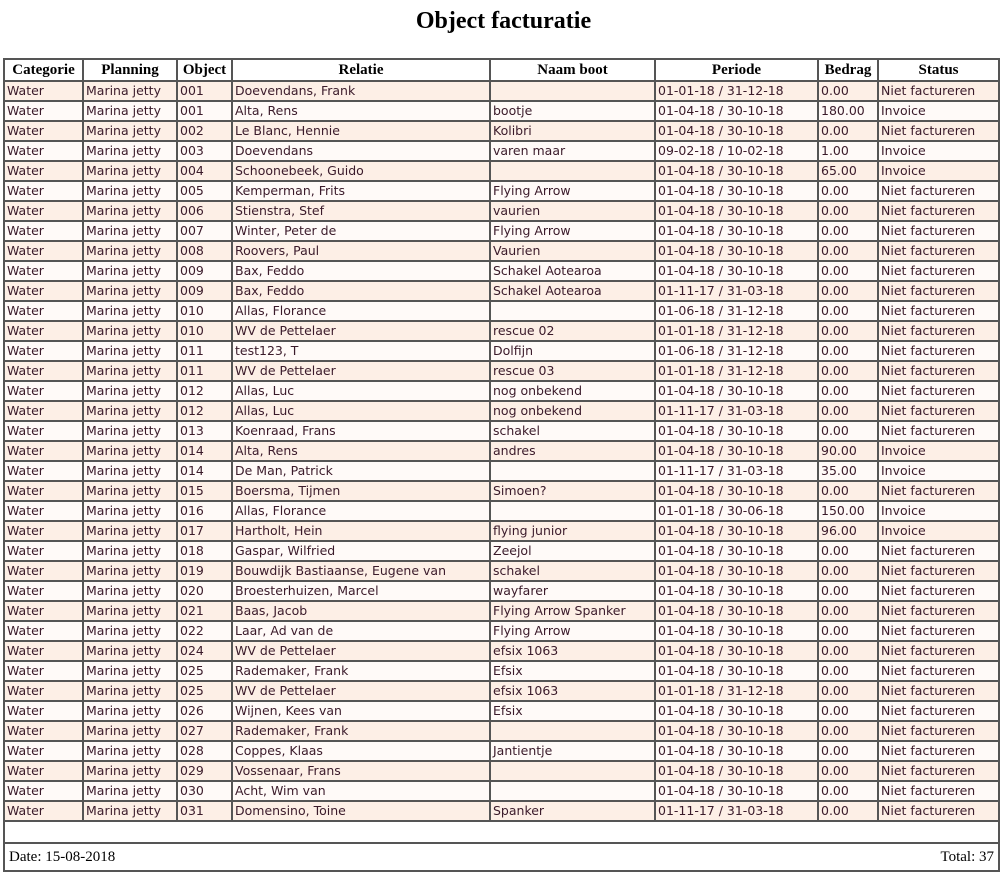 This screenshot has width=1007, height=885. I want to click on cell-object: 021, so click(204, 611).